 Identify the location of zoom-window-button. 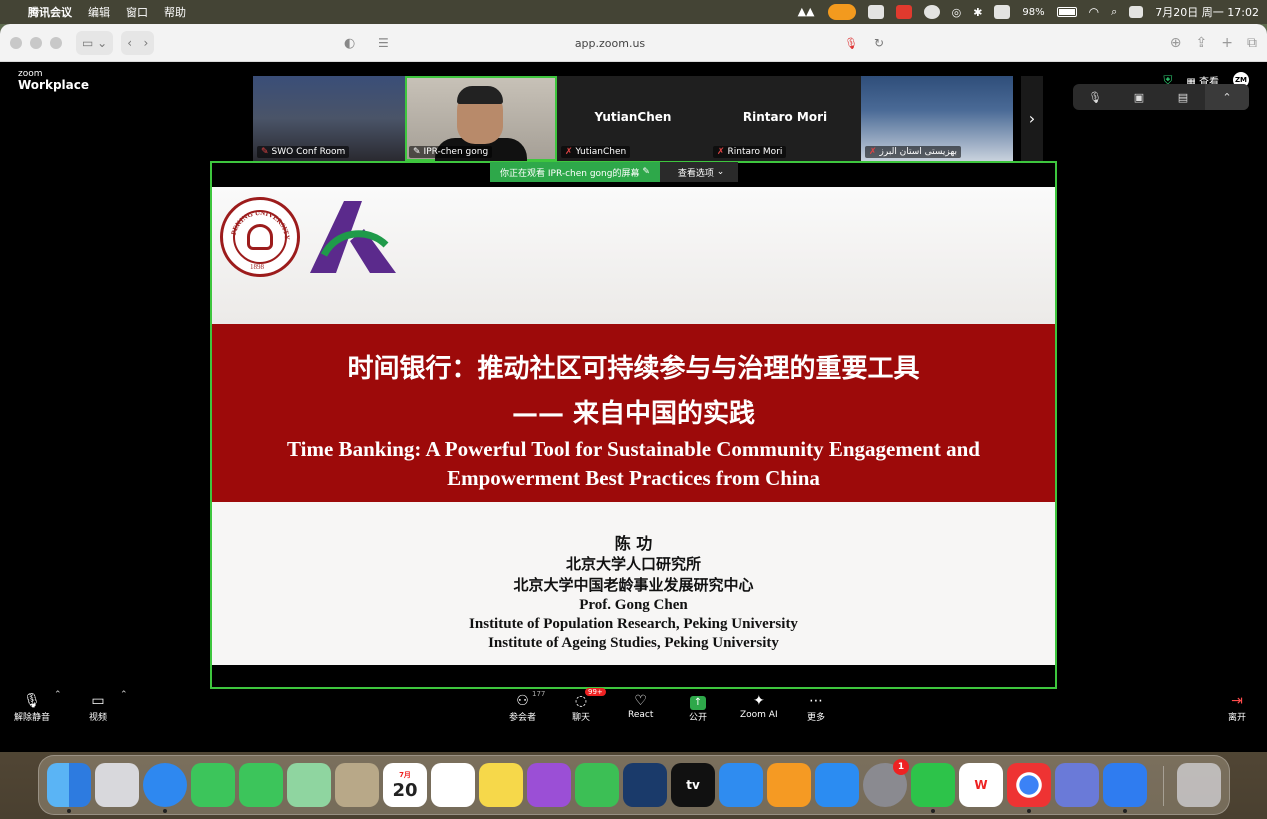
(56, 42).